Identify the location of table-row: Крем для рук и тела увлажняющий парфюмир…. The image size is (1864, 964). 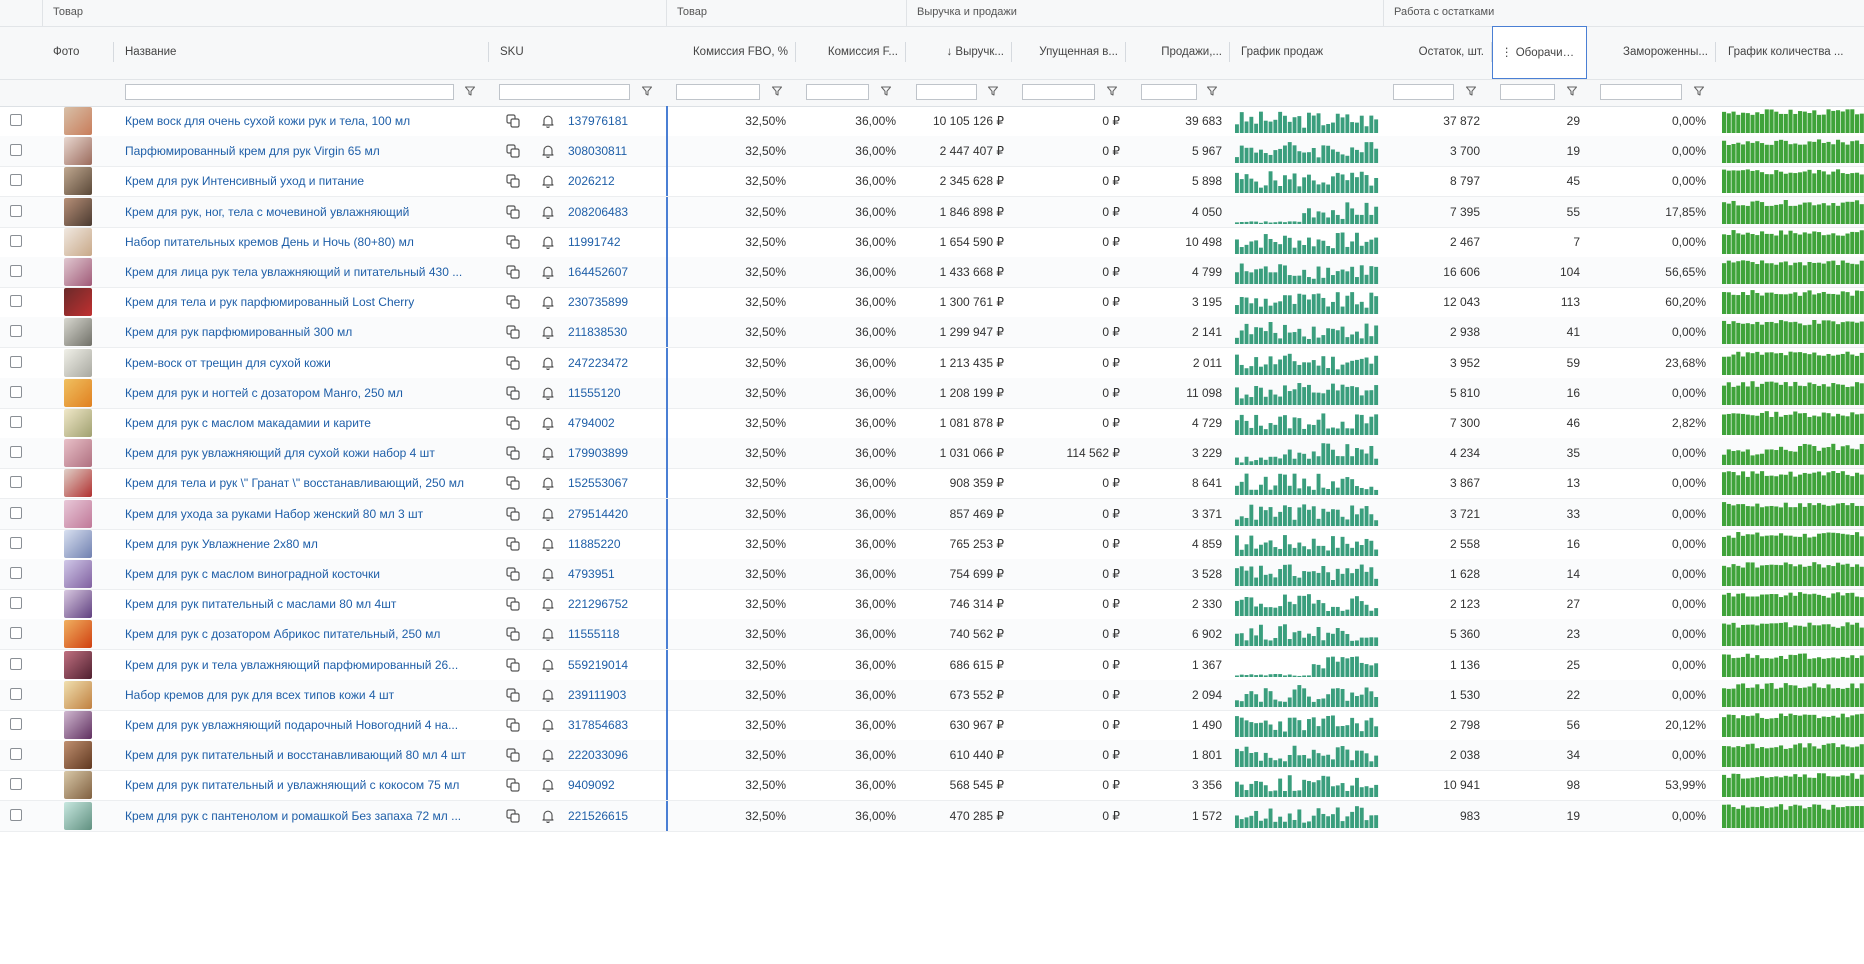
(932, 665).